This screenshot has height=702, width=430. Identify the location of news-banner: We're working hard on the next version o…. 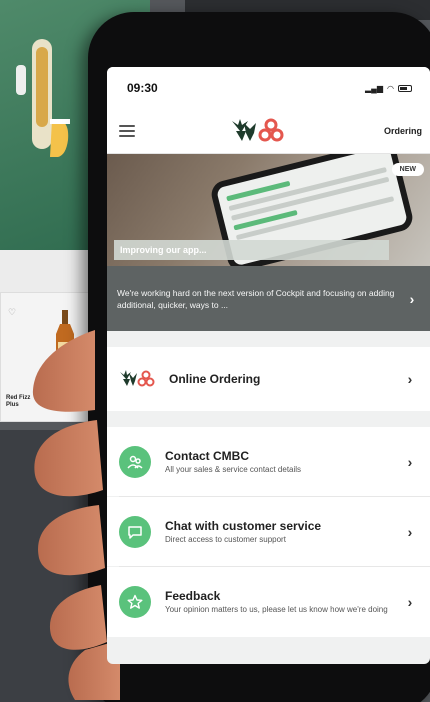
(268, 298).